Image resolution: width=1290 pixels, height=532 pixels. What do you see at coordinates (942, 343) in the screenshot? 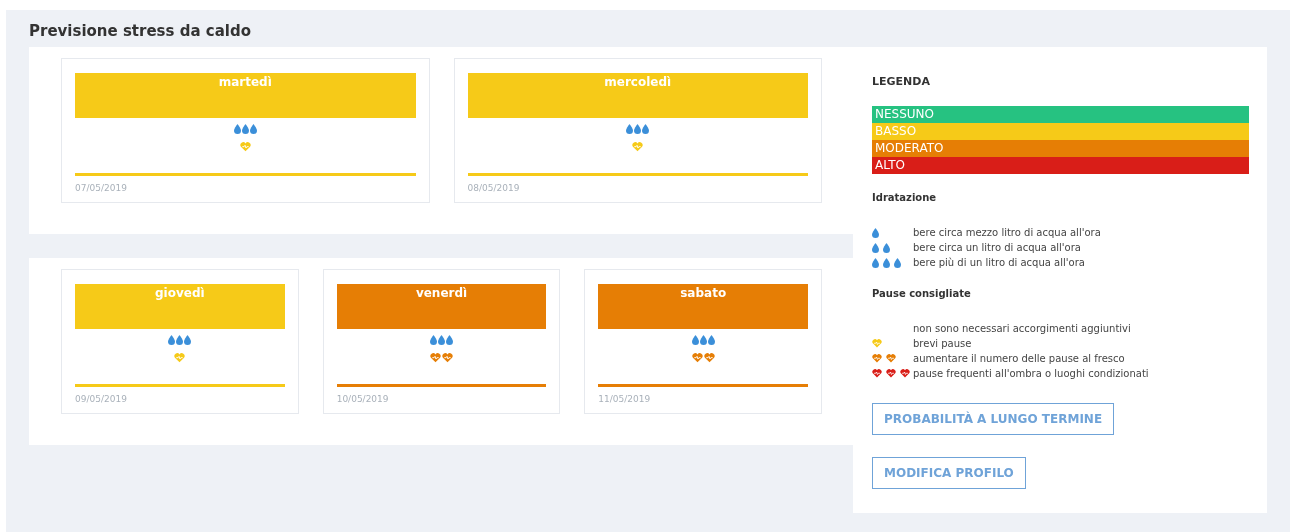
I see `legend-description: brevi pause` at bounding box center [942, 343].